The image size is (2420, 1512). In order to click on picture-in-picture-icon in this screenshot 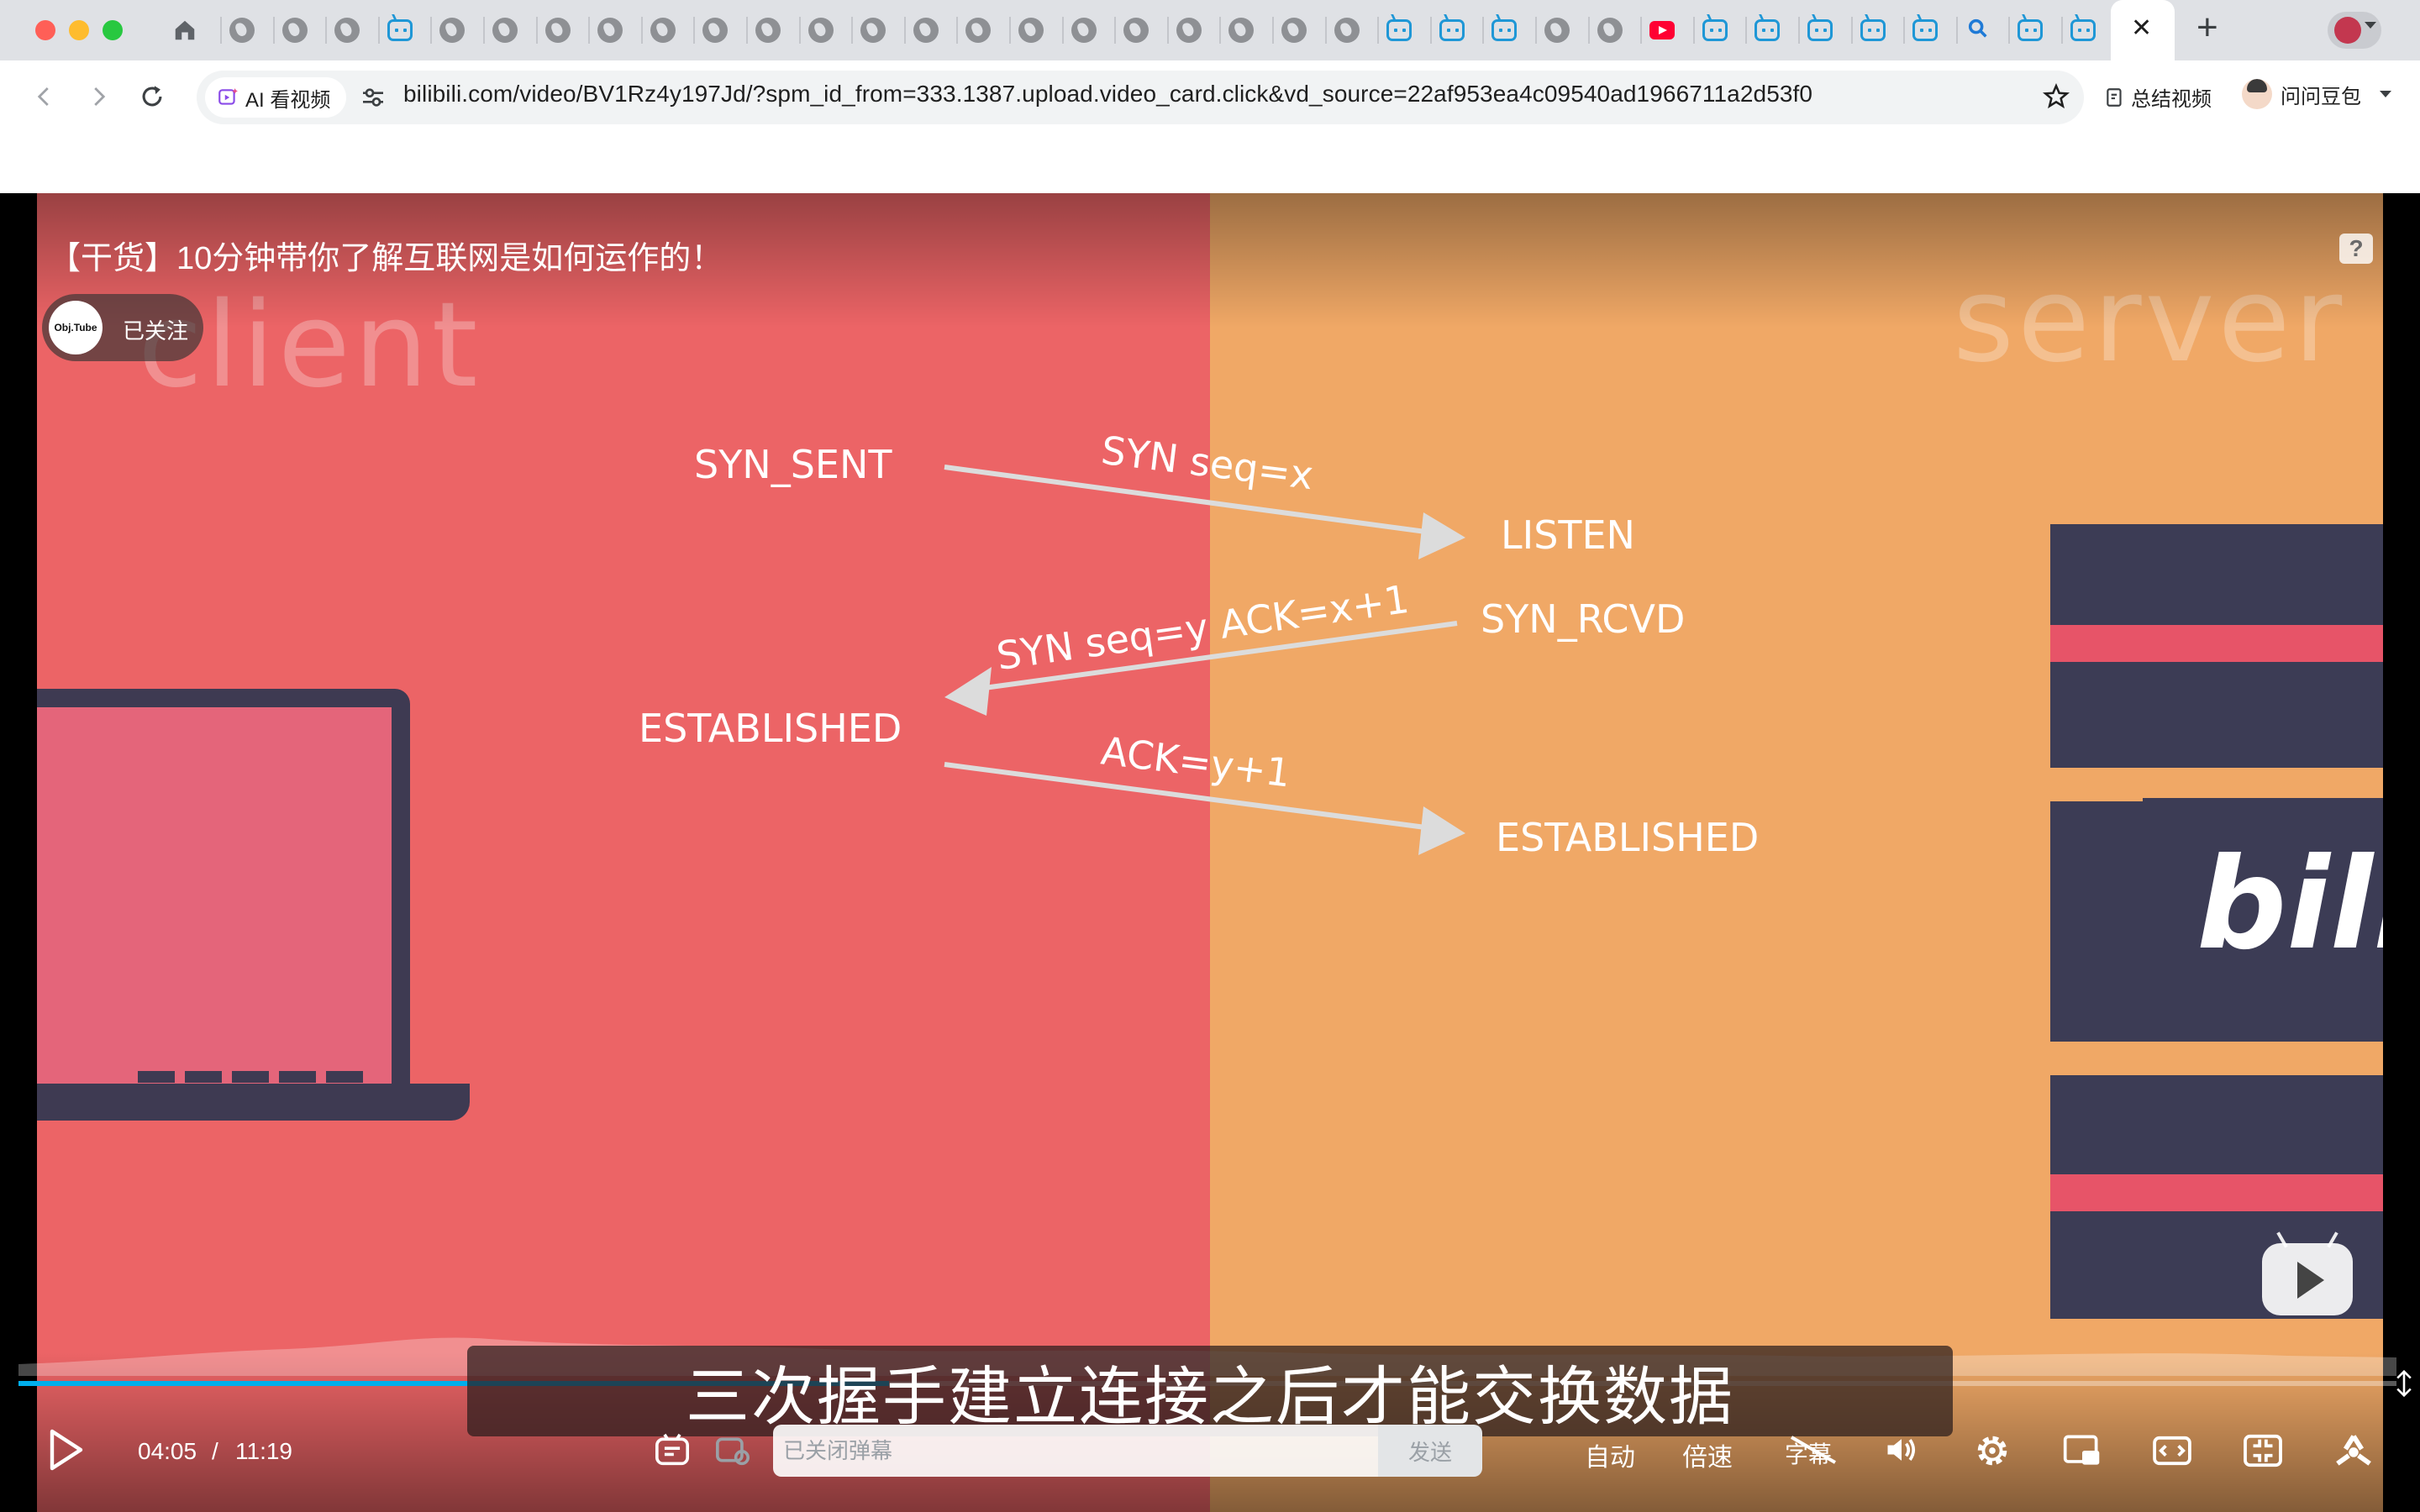, I will do `click(2082, 1453)`.